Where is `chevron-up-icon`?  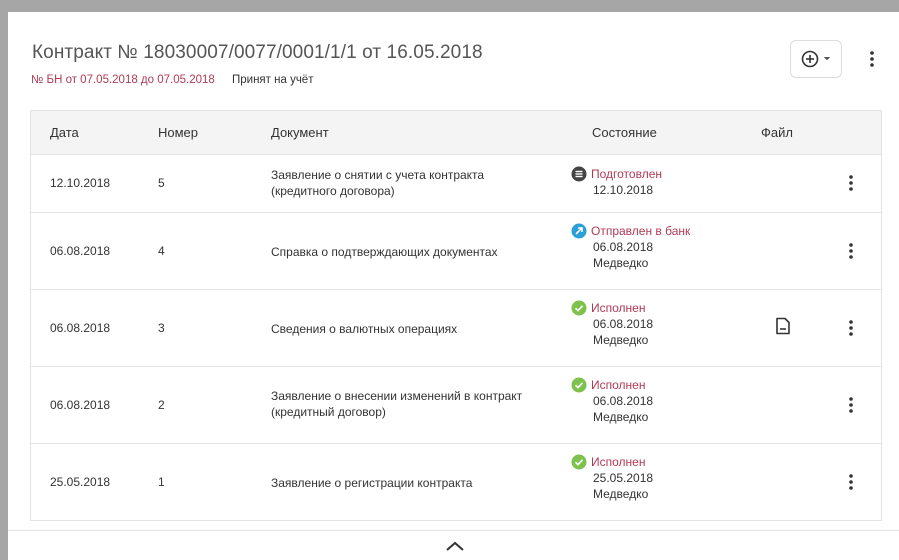 chevron-up-icon is located at coordinates (455, 546).